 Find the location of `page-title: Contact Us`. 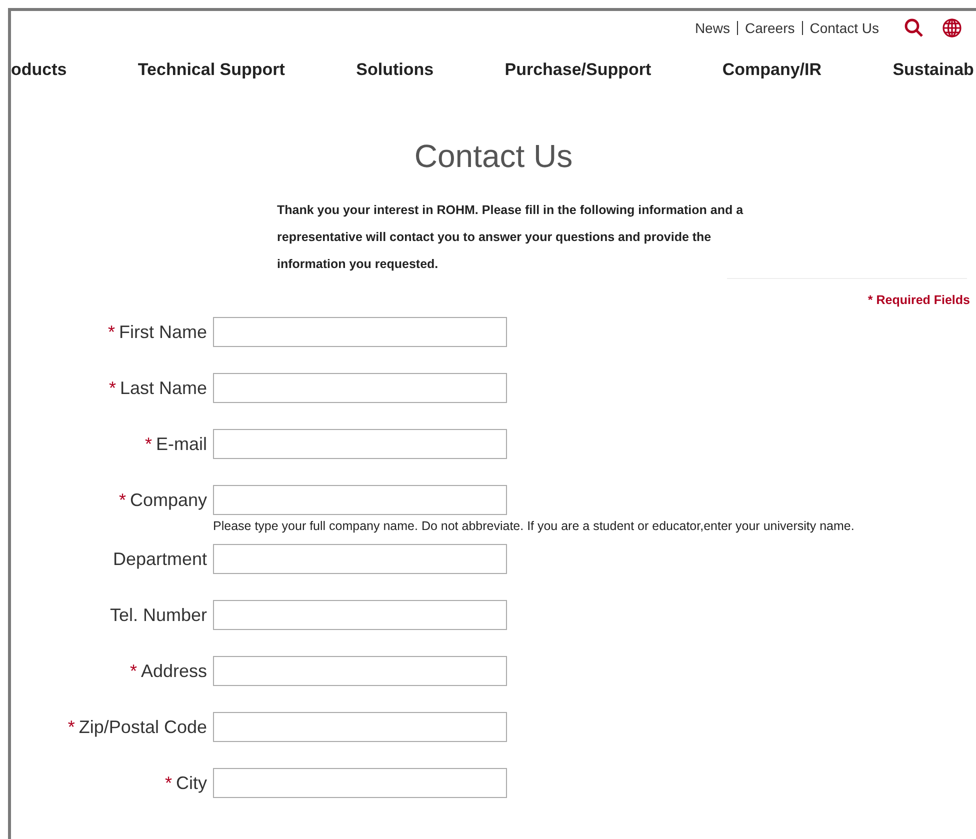

page-title: Contact Us is located at coordinates (493, 156).